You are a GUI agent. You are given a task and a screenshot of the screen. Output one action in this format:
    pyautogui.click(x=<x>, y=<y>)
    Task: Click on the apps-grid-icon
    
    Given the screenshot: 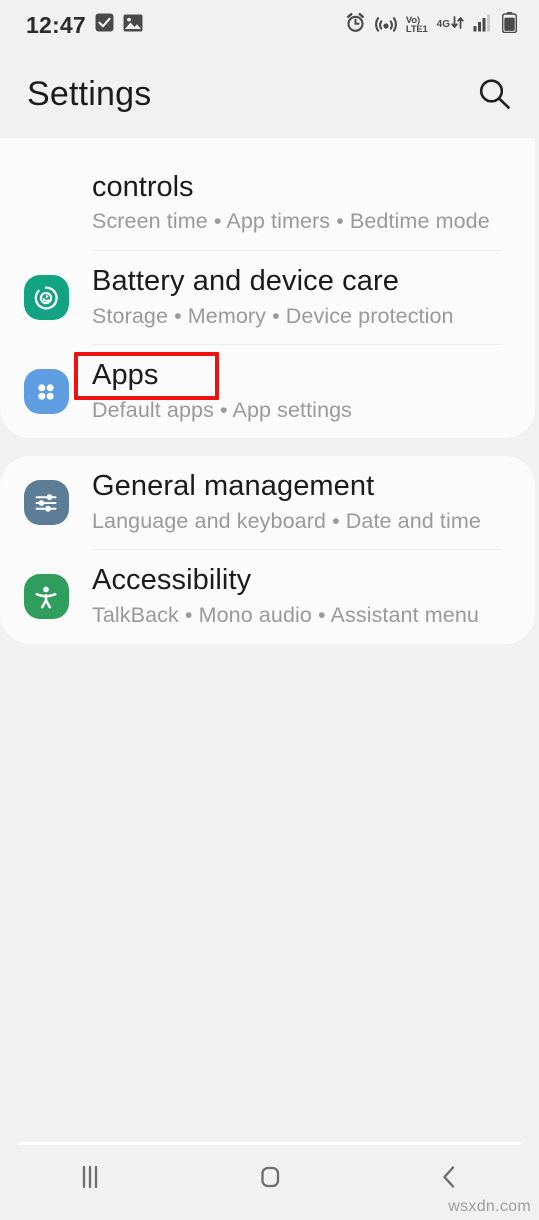 What is the action you would take?
    pyautogui.click(x=46, y=392)
    